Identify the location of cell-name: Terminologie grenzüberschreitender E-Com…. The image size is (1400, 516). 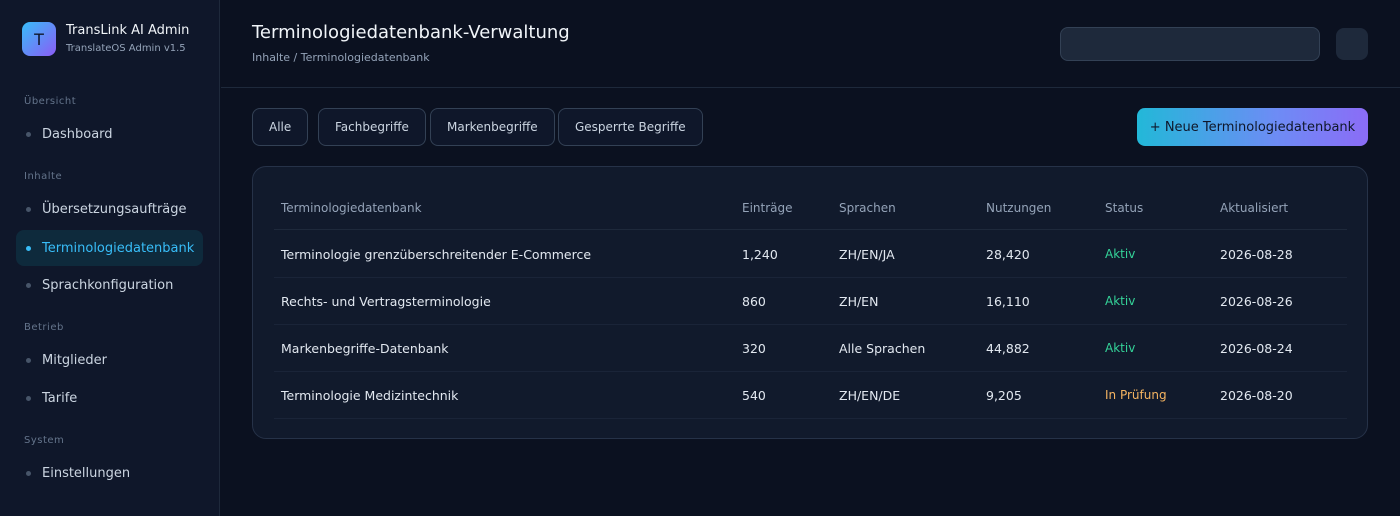
(436, 254).